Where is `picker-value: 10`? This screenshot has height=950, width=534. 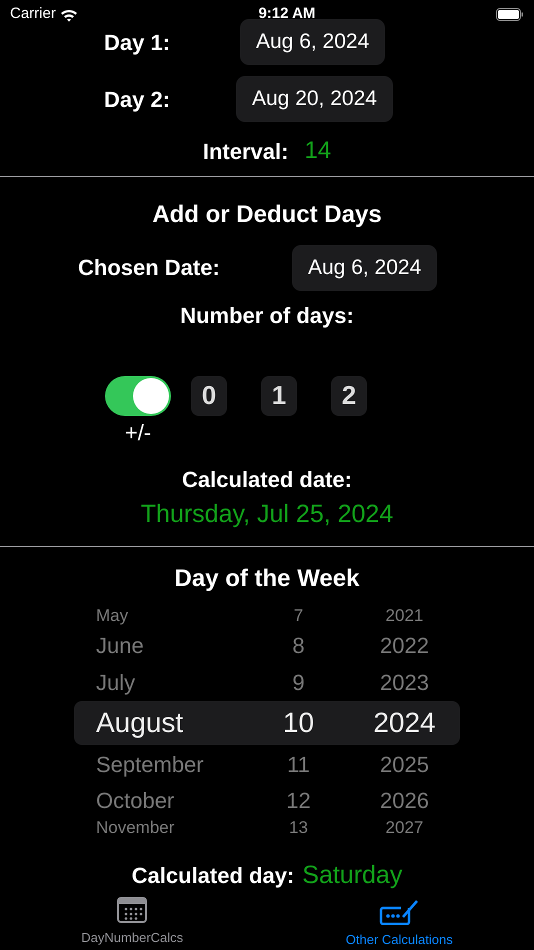
picker-value: 10 is located at coordinates (298, 723).